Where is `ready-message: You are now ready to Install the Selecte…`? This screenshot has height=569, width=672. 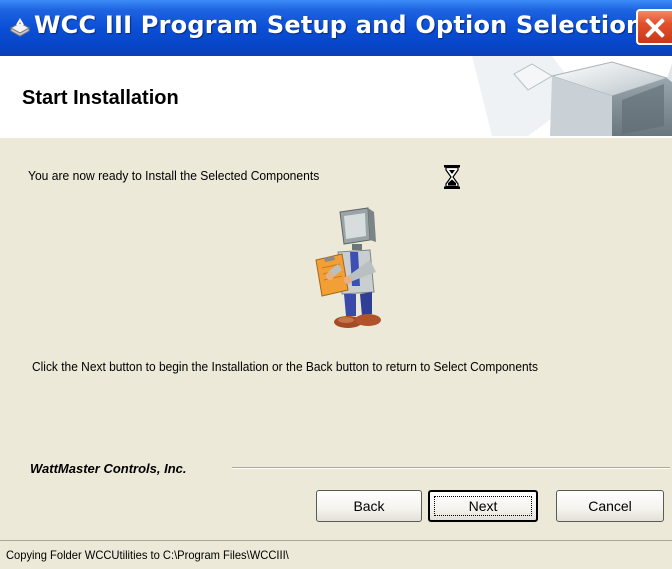 ready-message: You are now ready to Install the Selecte… is located at coordinates (174, 175).